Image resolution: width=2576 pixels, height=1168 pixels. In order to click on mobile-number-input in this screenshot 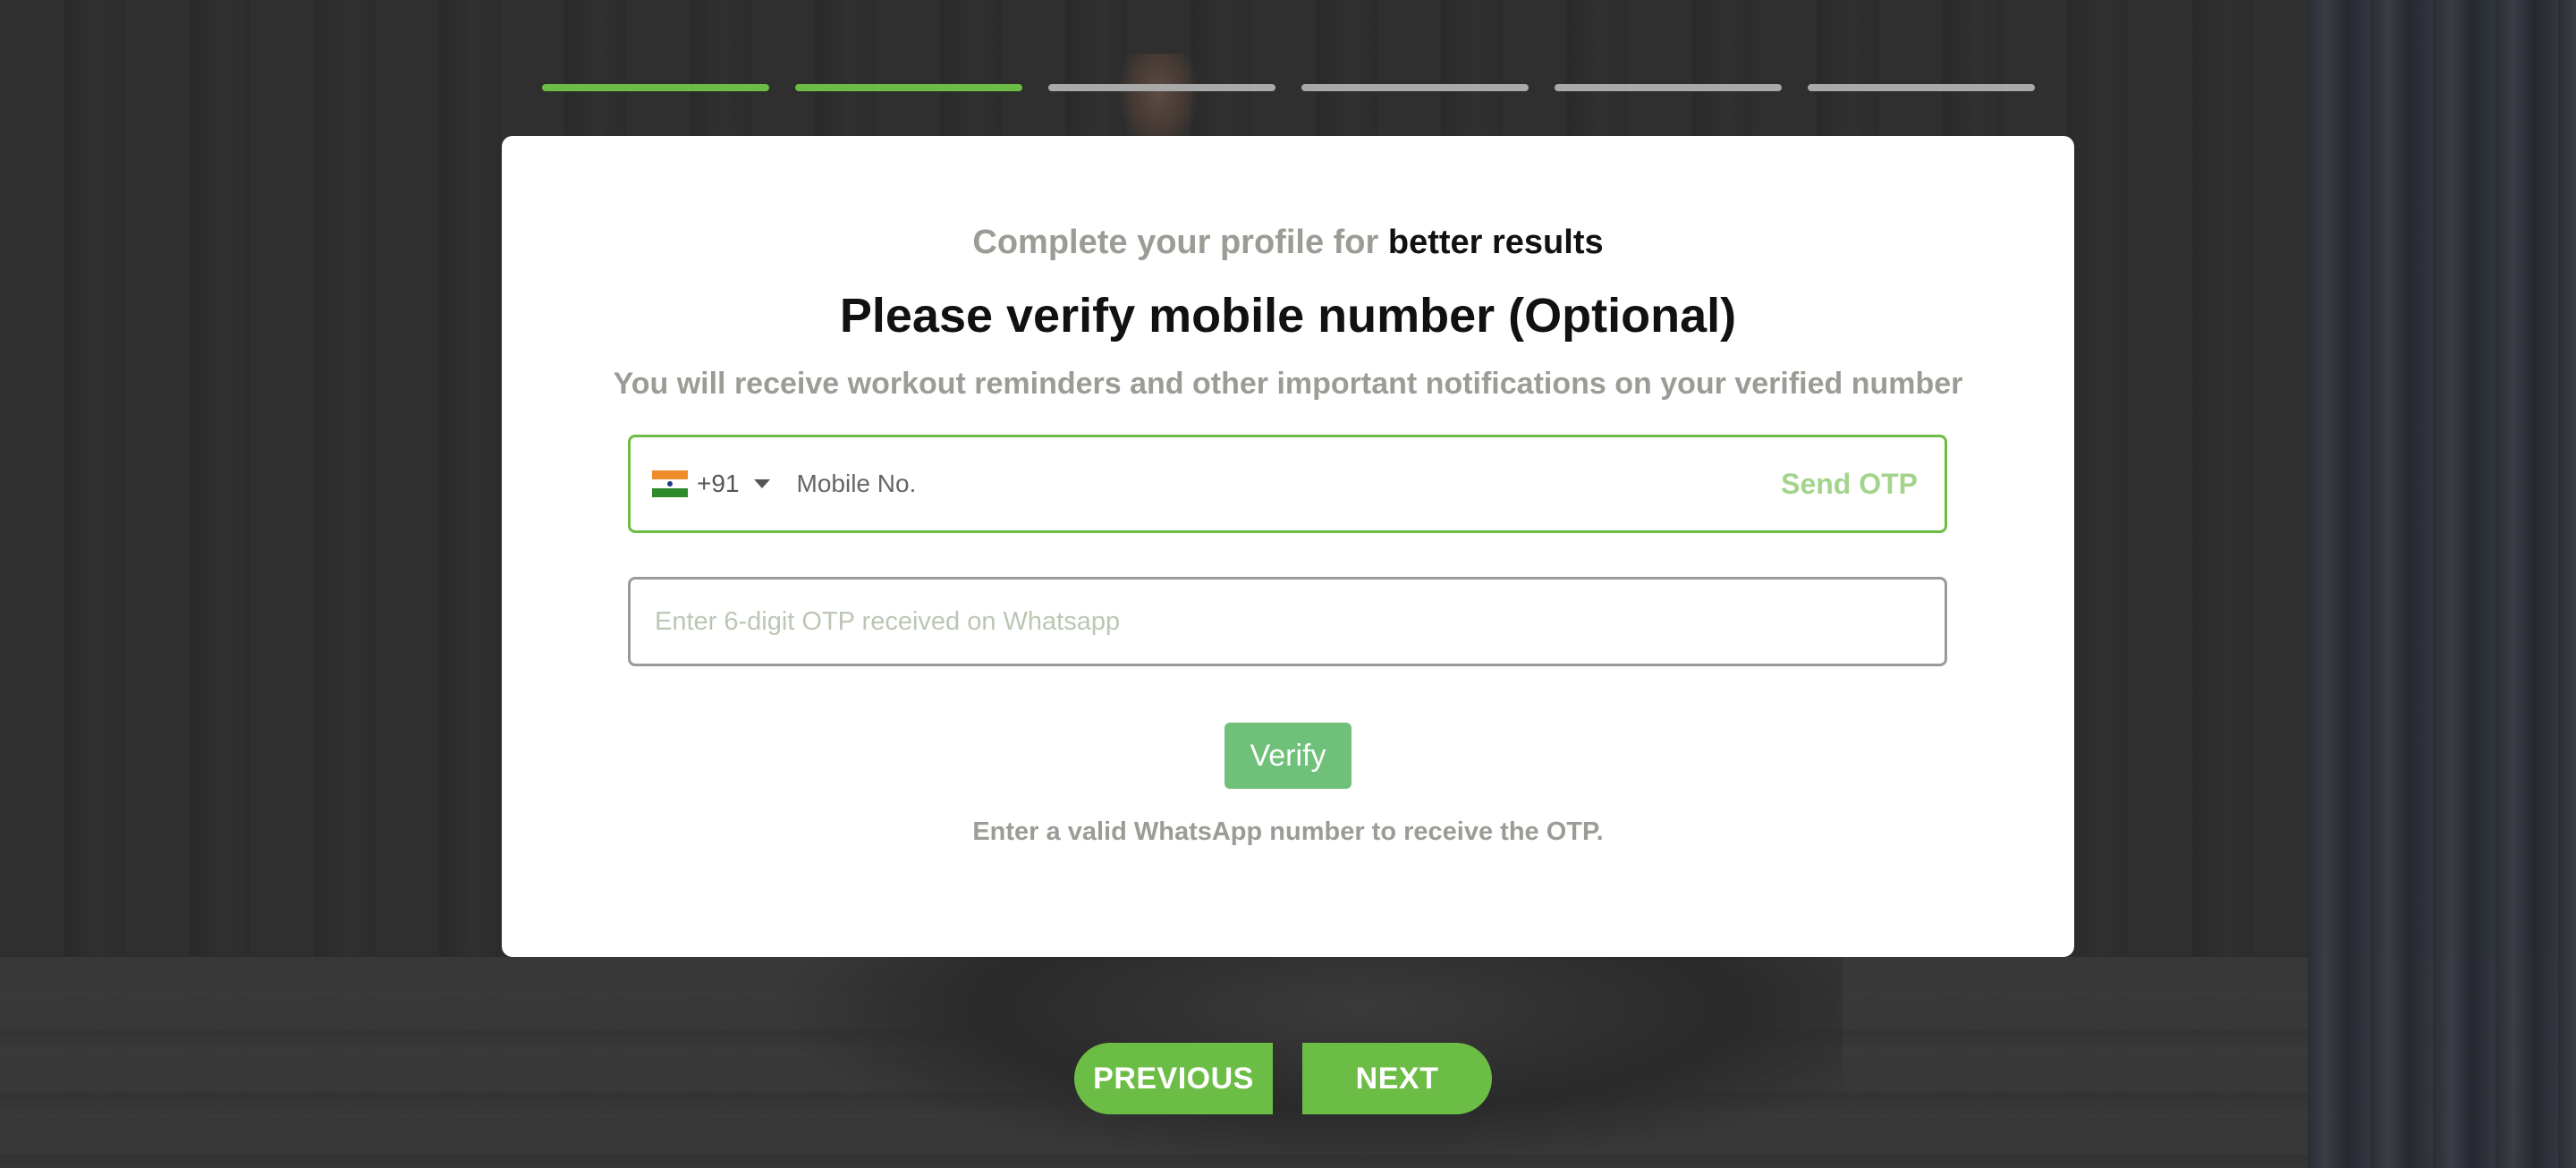, I will do `click(1288, 484)`.